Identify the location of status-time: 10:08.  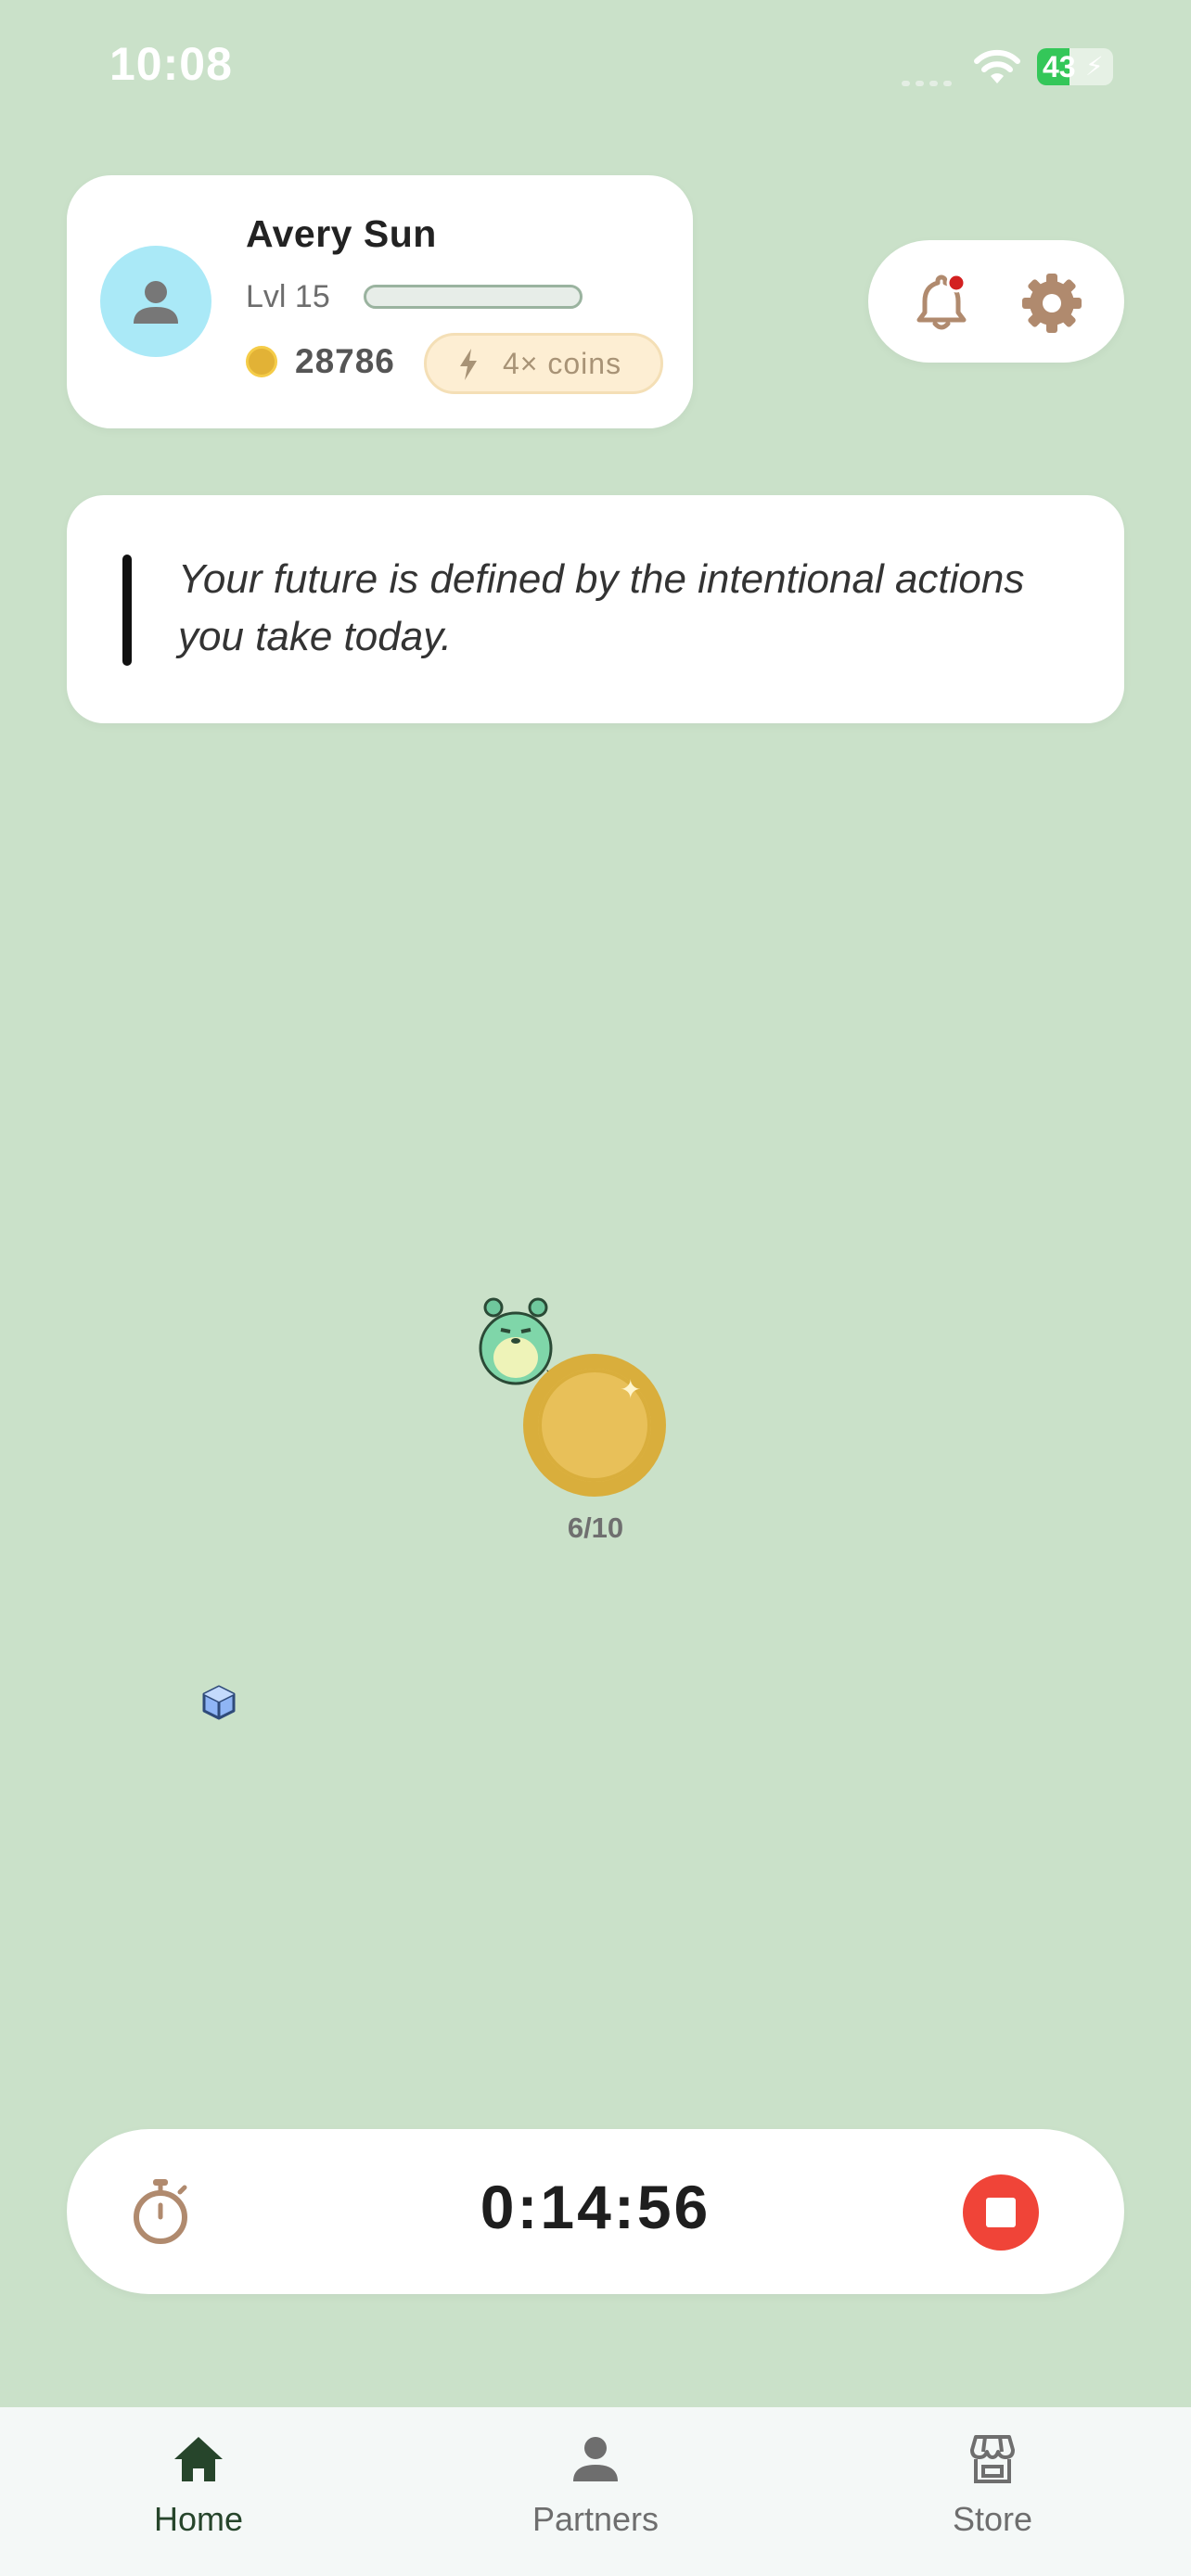
(171, 64).